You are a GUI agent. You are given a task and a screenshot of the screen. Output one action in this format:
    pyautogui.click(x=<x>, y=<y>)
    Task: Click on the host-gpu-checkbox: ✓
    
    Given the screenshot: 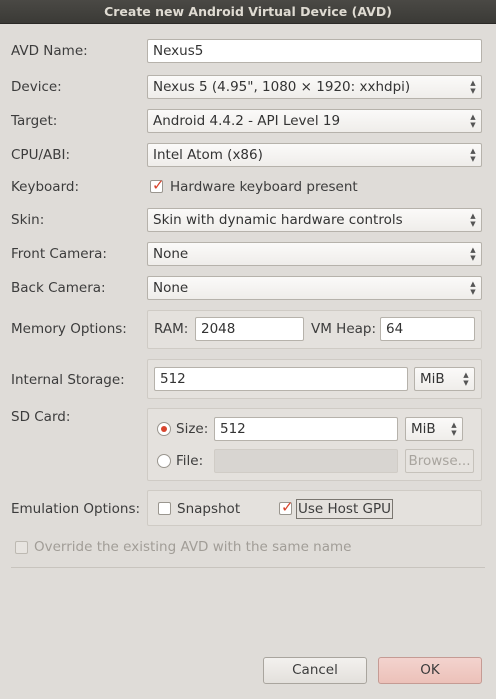 What is the action you would take?
    pyautogui.click(x=286, y=507)
    